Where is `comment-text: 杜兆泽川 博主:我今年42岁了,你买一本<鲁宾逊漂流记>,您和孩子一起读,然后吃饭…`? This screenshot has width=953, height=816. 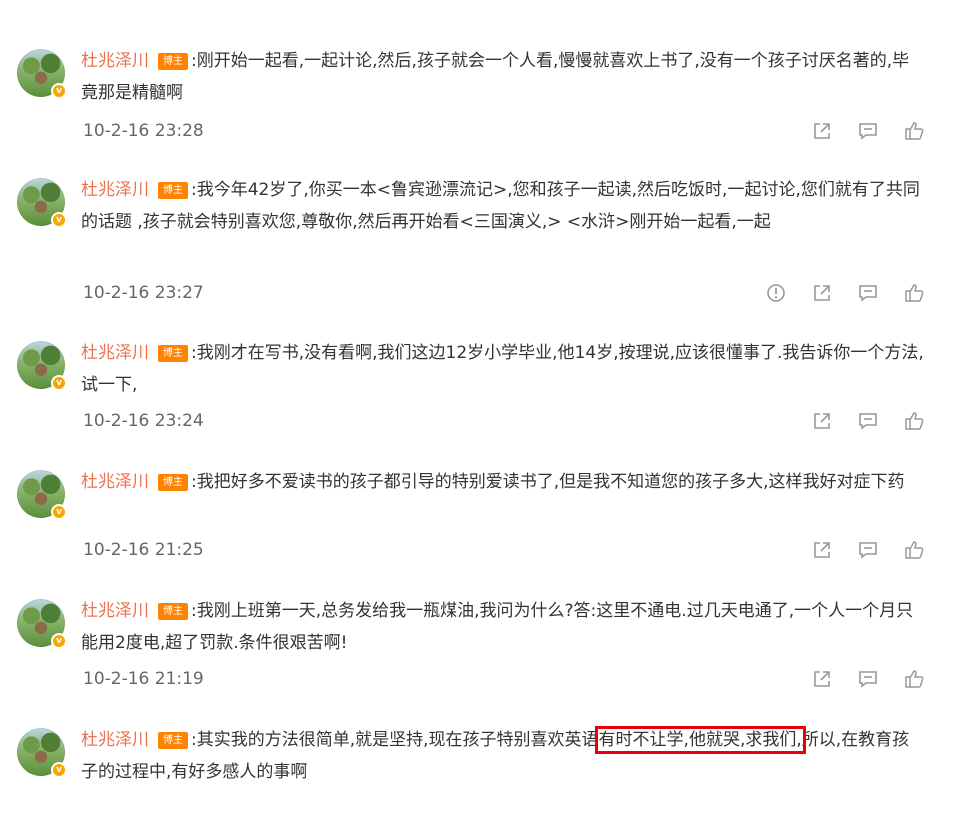
comment-text: 杜兆泽川 博主:我今年42岁了,你买一本<鲁宾逊漂流记>,您和孩子一起读,然后吃饭… is located at coordinates (503, 206).